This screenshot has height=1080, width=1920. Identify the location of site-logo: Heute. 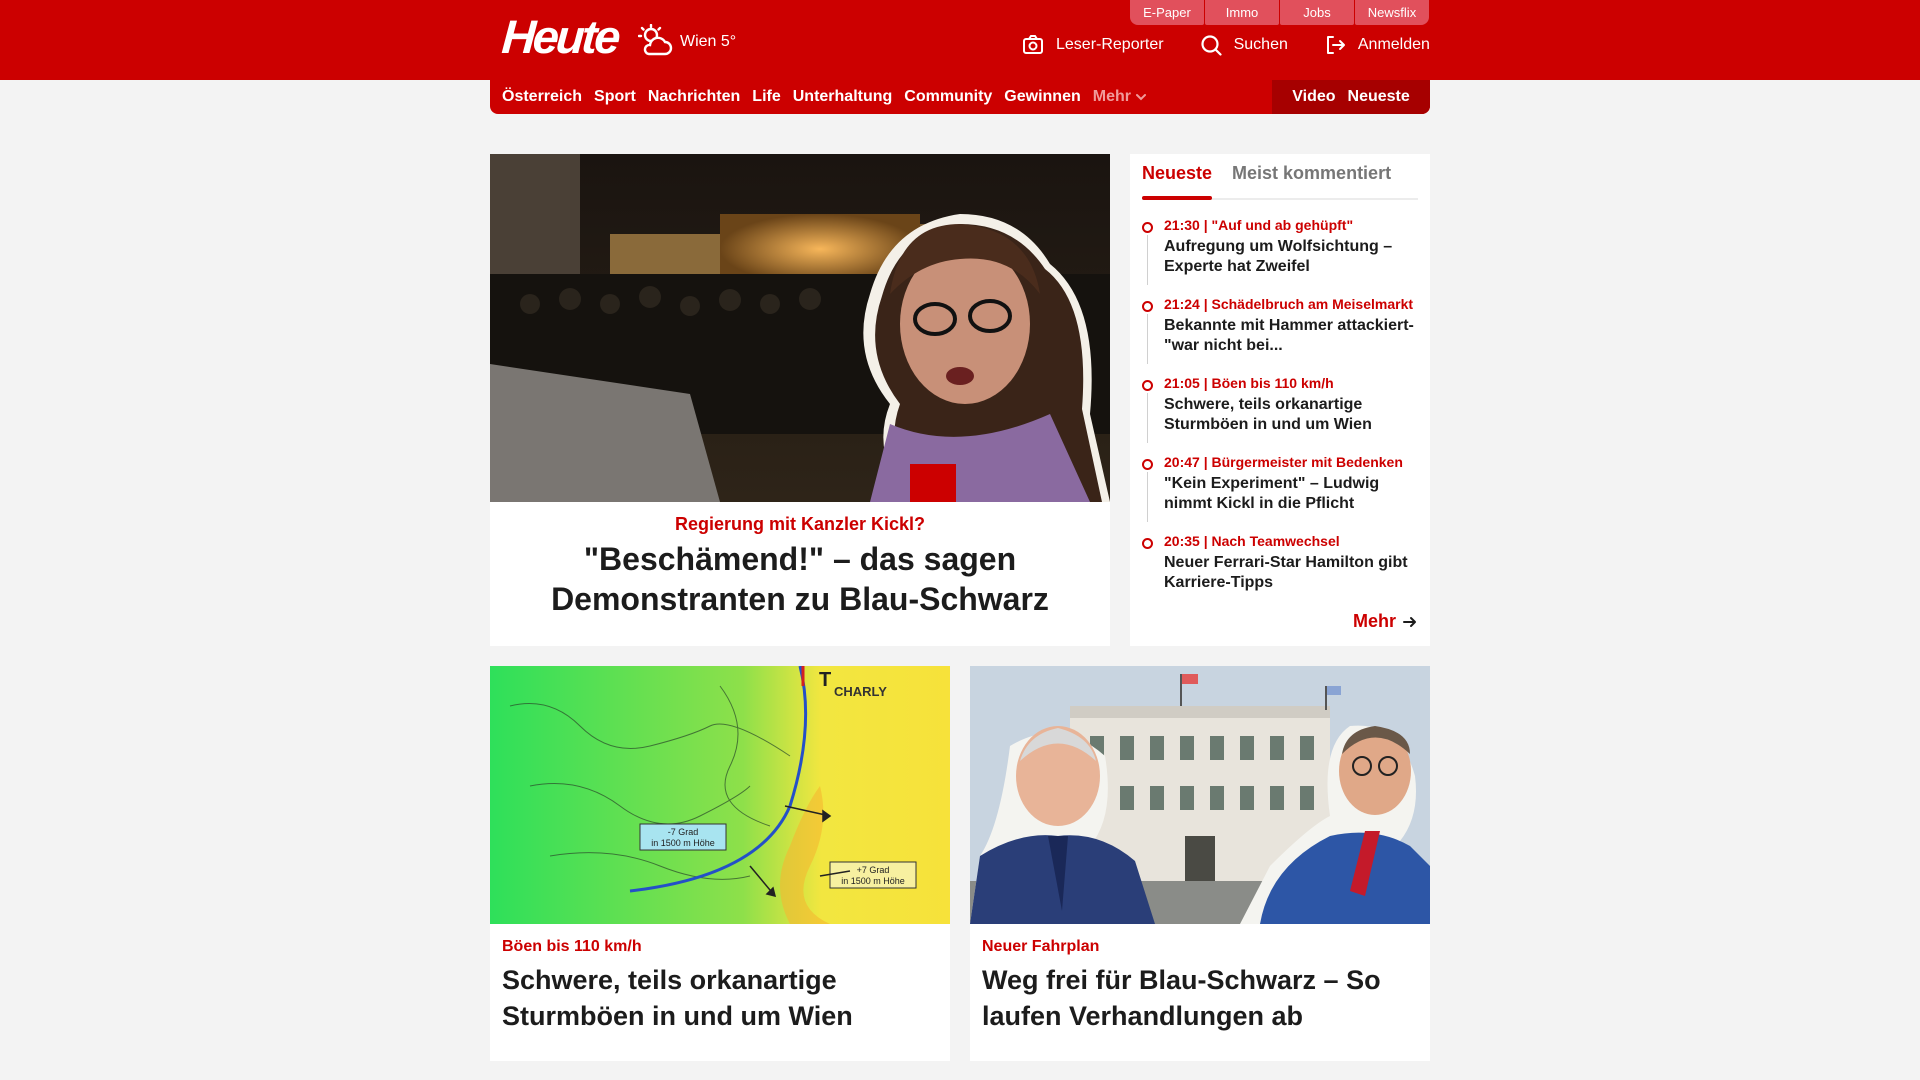
(559, 36).